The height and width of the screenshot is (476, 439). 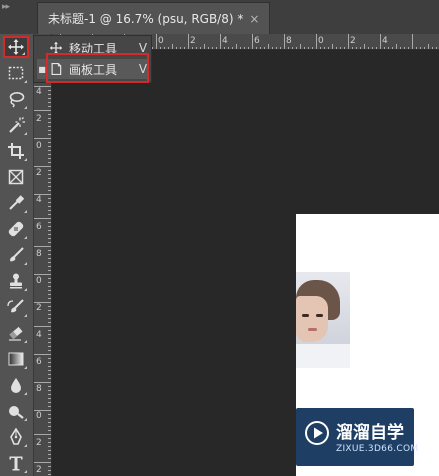 What do you see at coordinates (146, 19) in the screenshot?
I see `document-tab-title: 未标题-1 @ 16.7% (psu, RGB/8) *` at bounding box center [146, 19].